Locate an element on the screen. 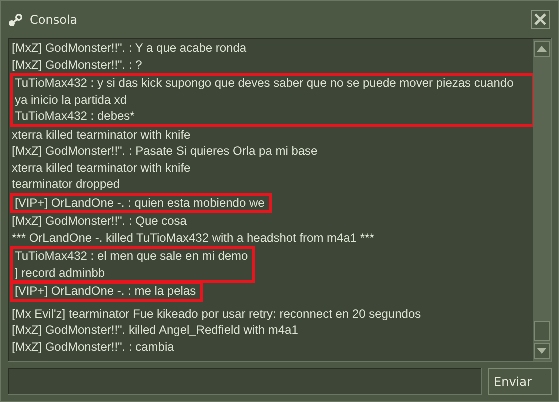 The image size is (559, 402). window-title: Consola is located at coordinates (54, 19).